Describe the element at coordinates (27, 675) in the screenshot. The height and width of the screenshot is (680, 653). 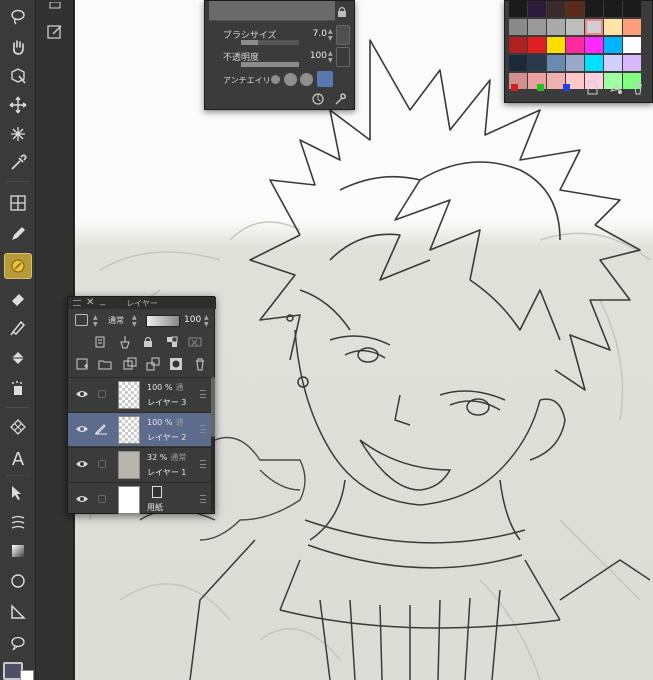
I see `sub-color-swatch` at that location.